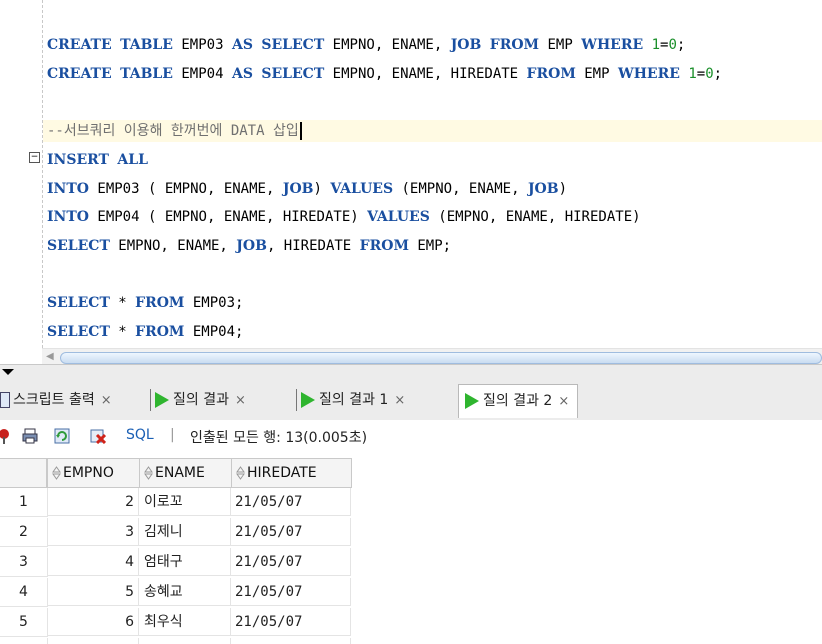 This screenshot has height=644, width=822. Describe the element at coordinates (202, 45) in the screenshot. I see `code-text: EMP03` at that location.